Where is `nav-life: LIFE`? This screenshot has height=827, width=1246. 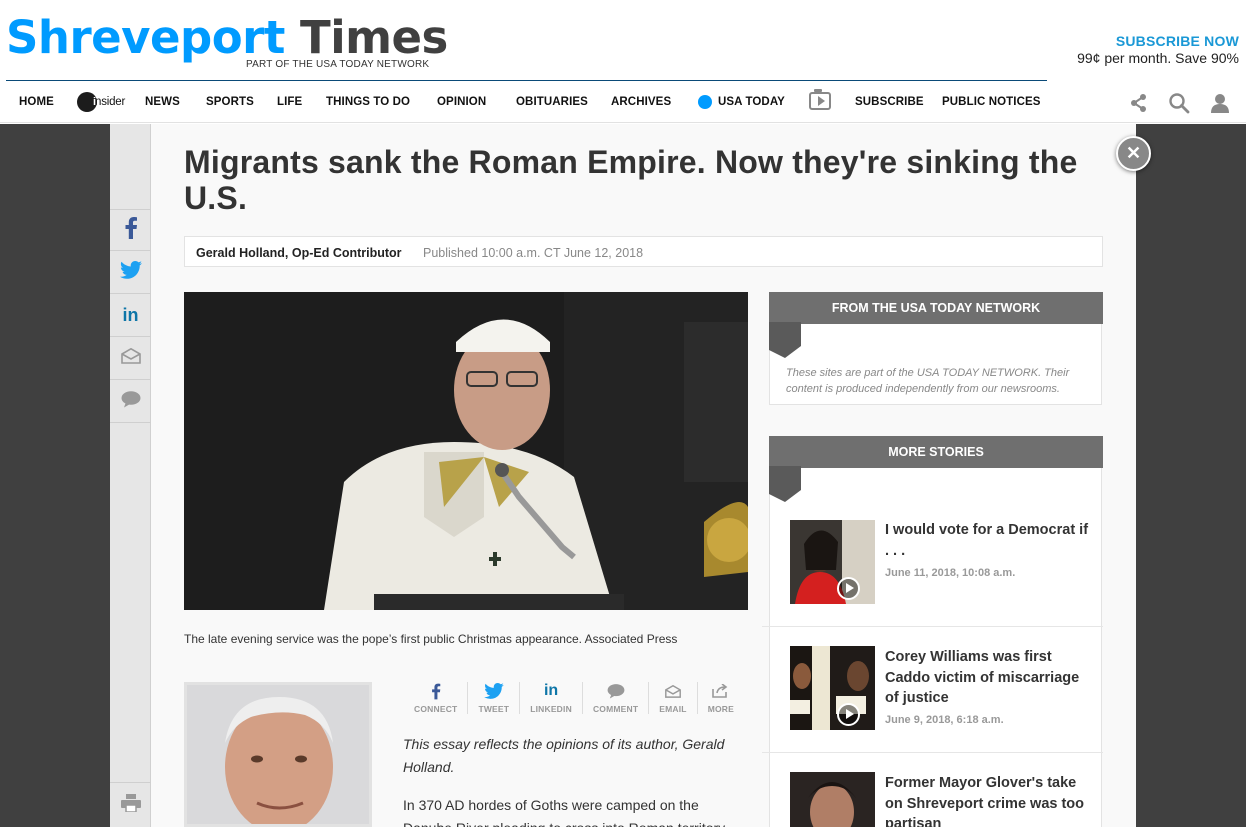
nav-life: LIFE is located at coordinates (289, 102).